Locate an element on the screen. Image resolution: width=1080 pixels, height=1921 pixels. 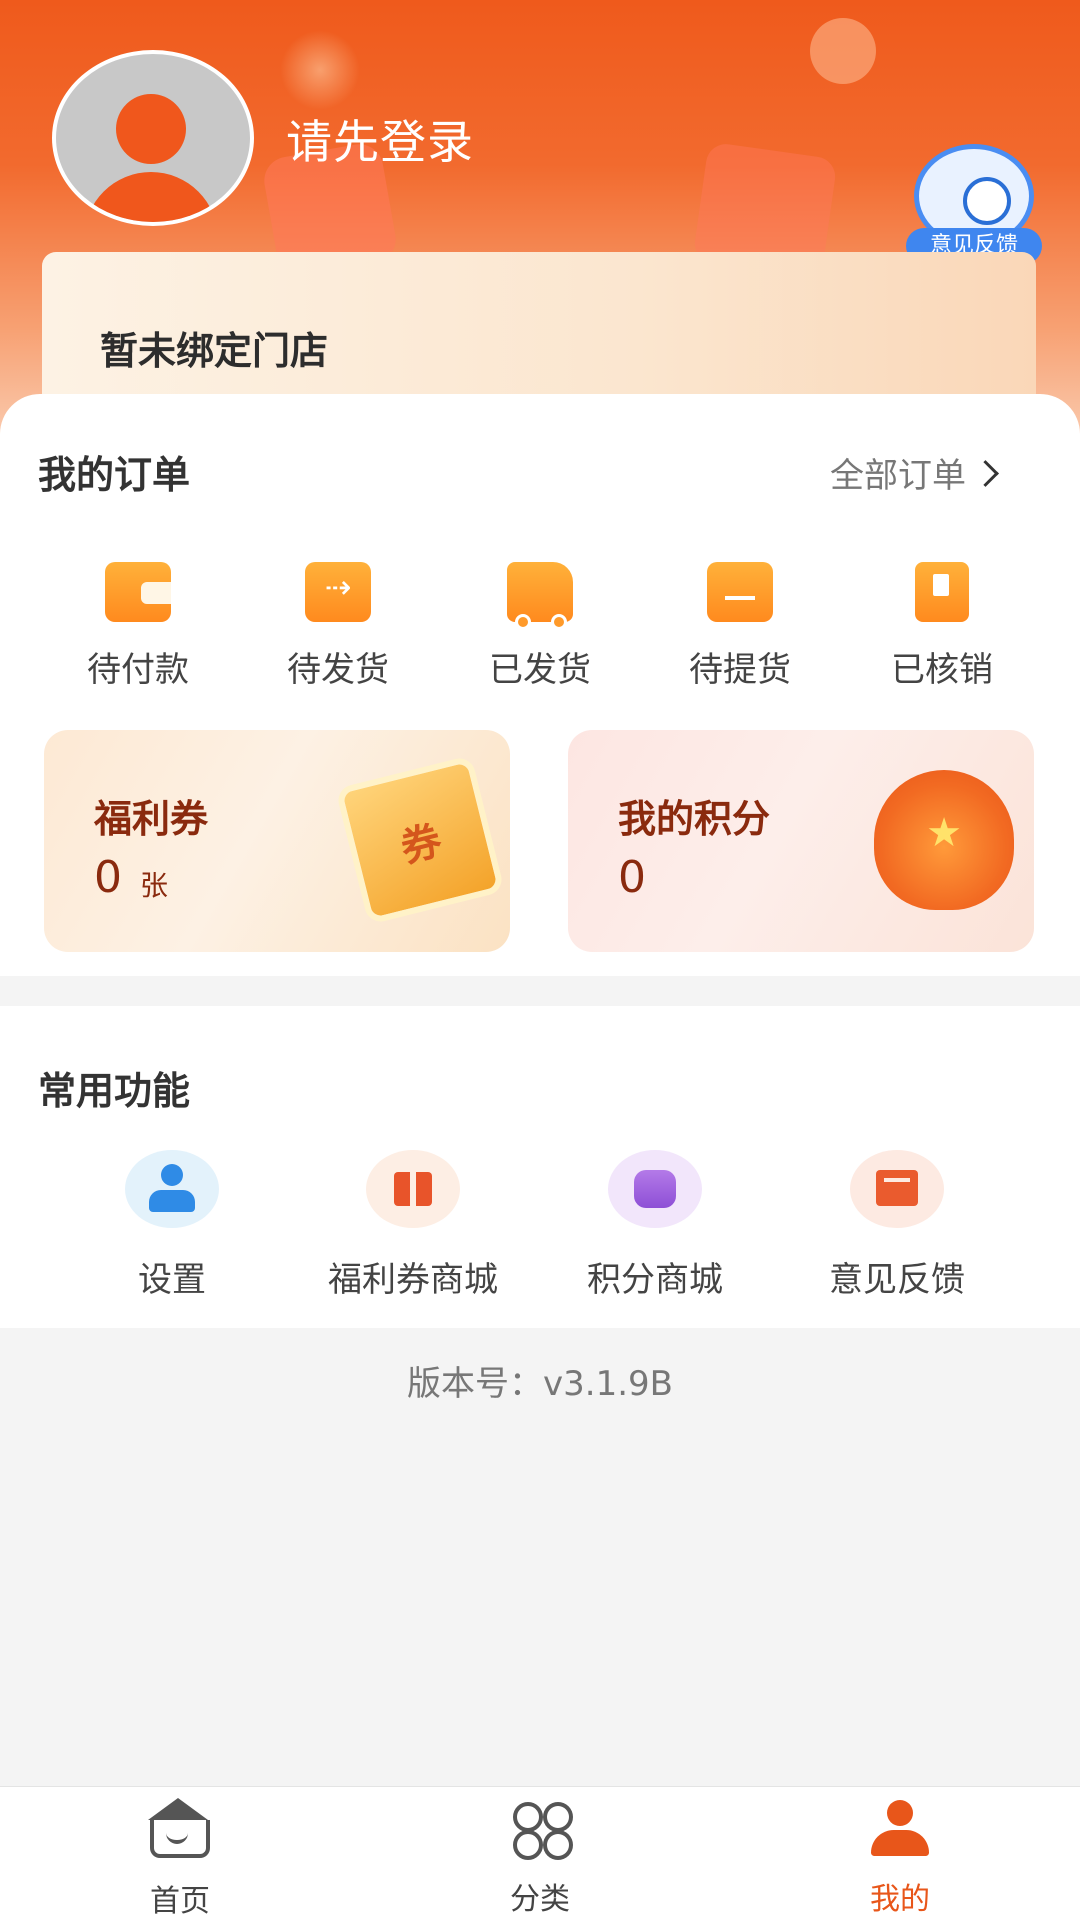
login-prompt: 请先登录 is located at coordinates (380, 139).